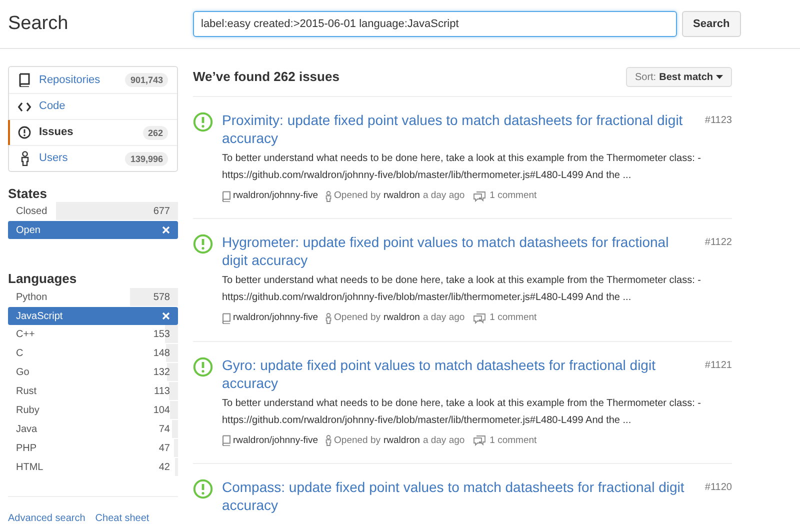  What do you see at coordinates (122, 518) in the screenshot?
I see `footer-link: Cheat sheet` at bounding box center [122, 518].